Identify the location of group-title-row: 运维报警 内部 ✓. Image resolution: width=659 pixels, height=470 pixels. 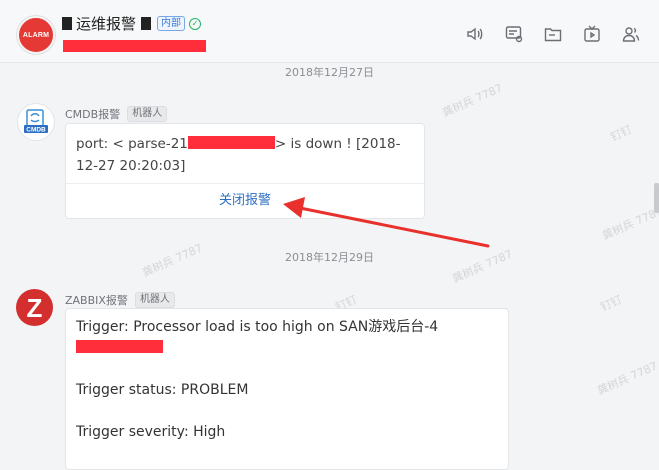
(132, 23).